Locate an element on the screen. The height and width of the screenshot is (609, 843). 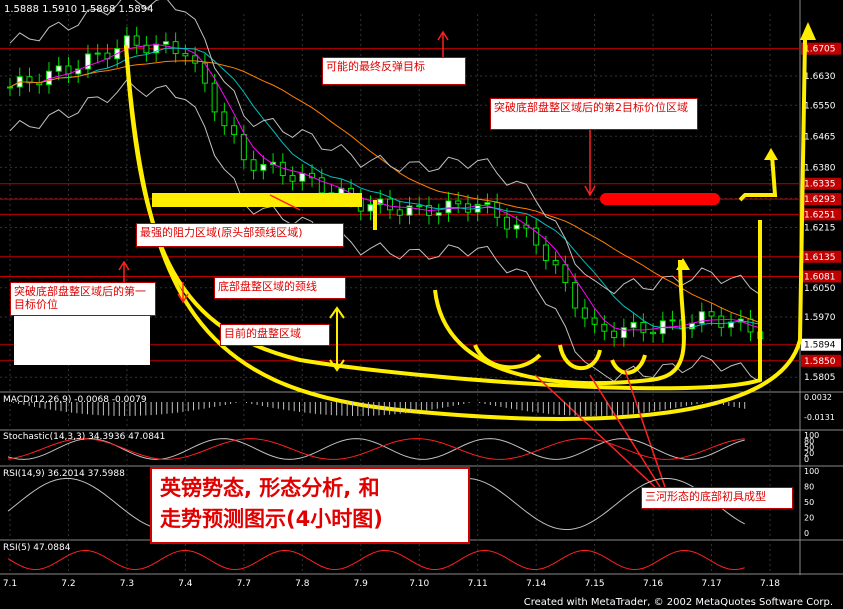
x-tick-label: 7.11 is located at coordinates (478, 584).